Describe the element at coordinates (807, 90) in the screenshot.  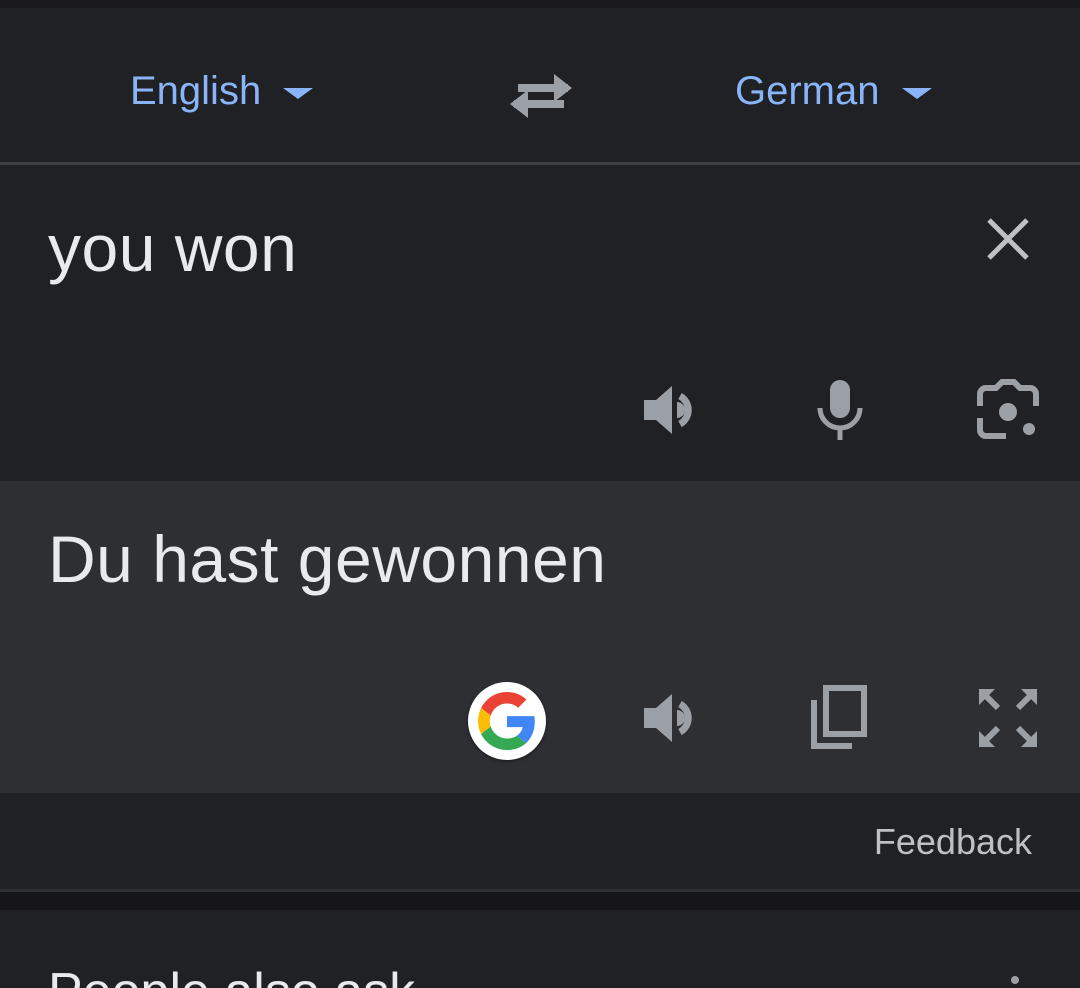
I see `target-language-label: German` at that location.